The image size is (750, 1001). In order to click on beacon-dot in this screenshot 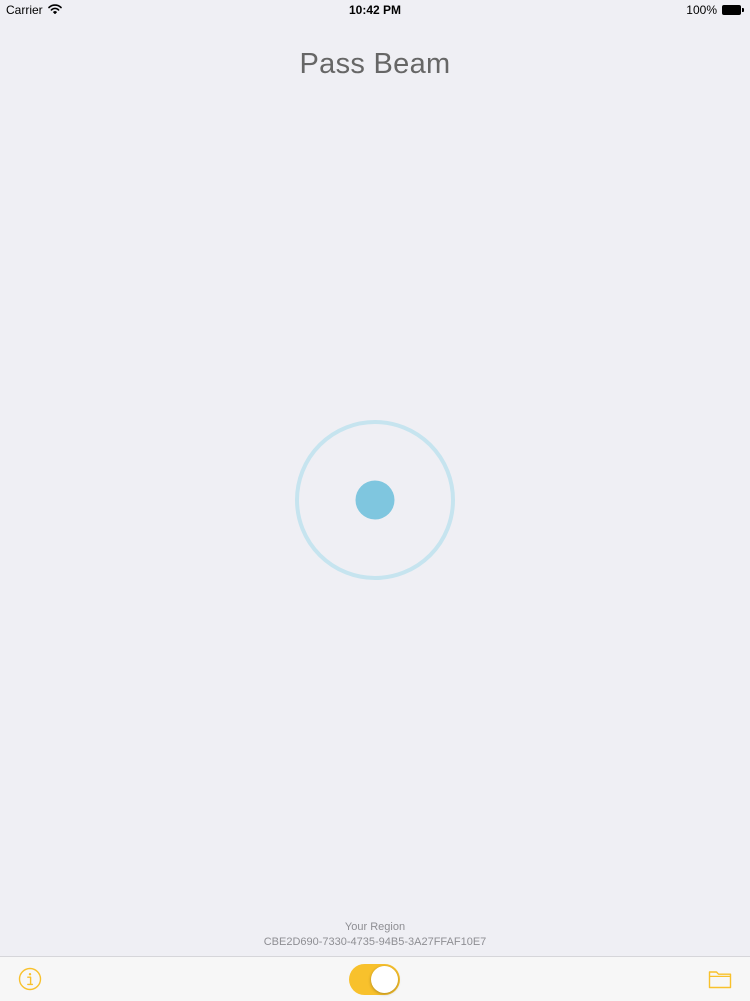, I will do `click(375, 500)`.